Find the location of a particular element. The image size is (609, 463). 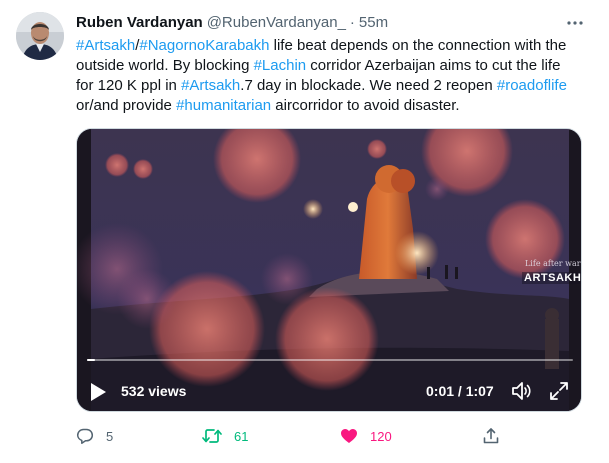

tweet-text-segment: corridor Azerbaijan aims to cut the life is located at coordinates (433, 65).